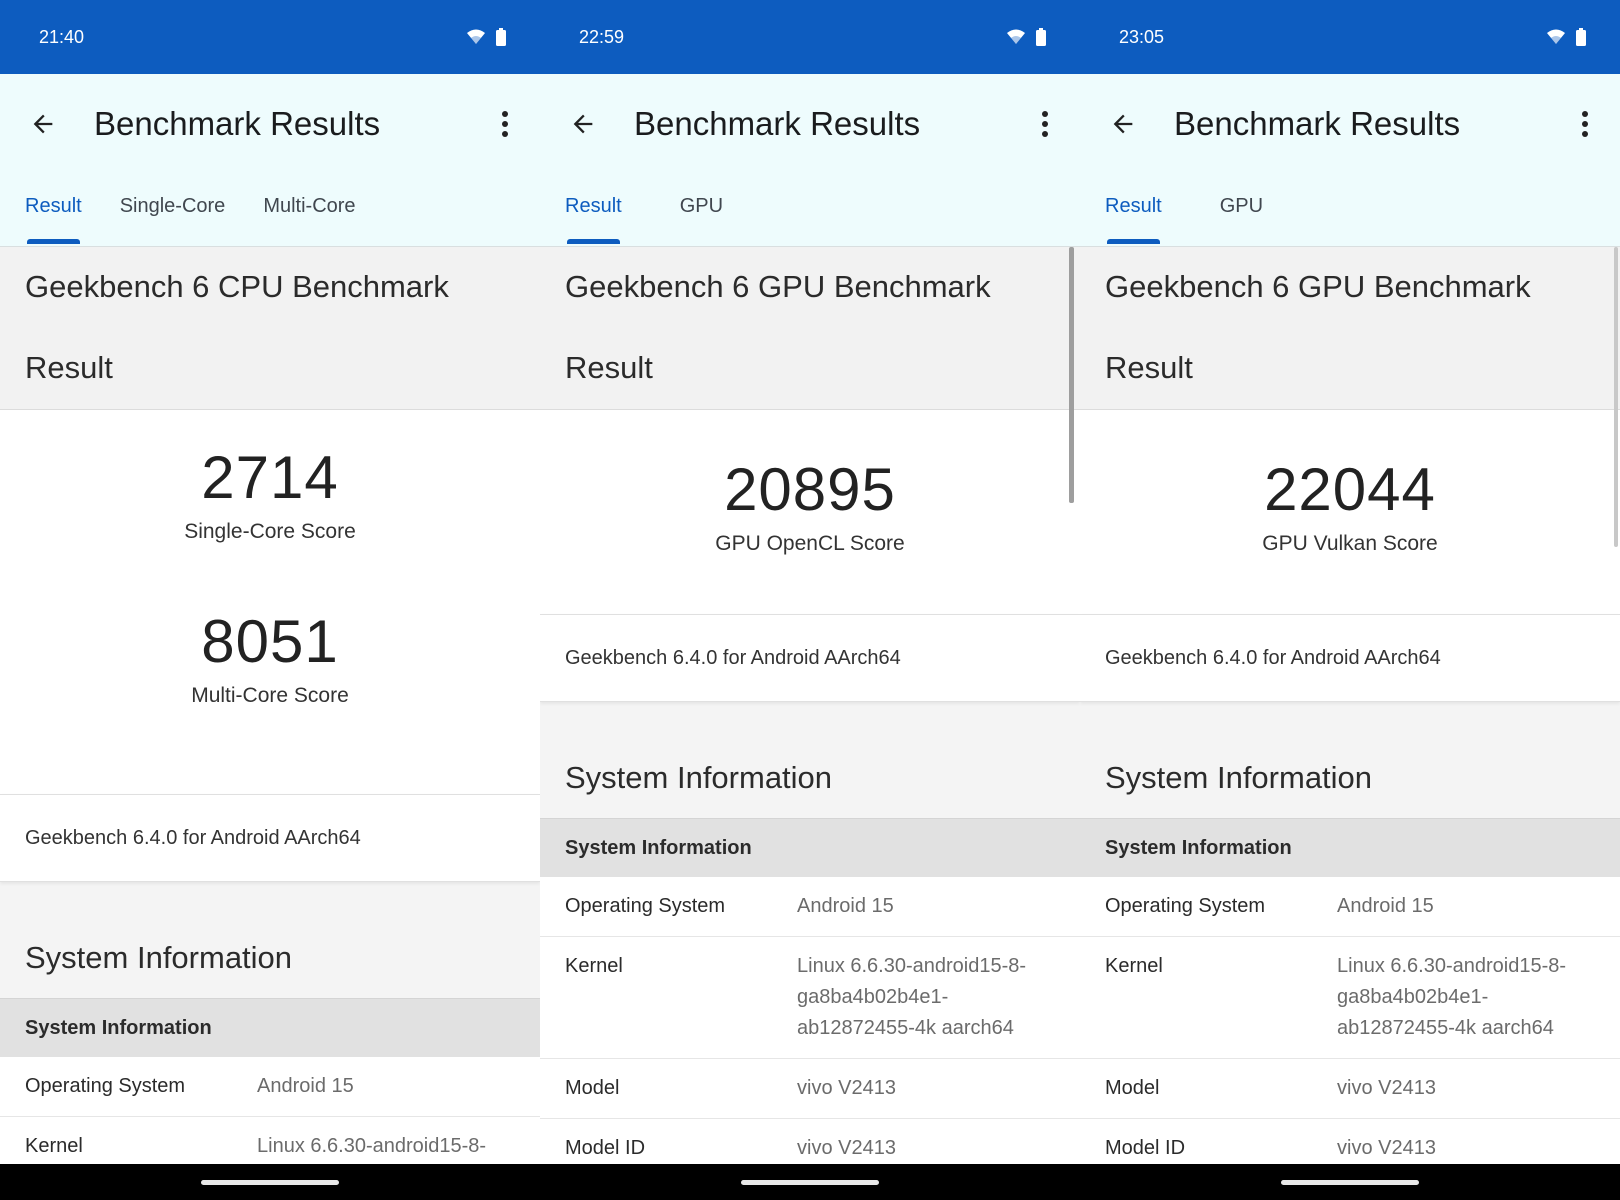  Describe the element at coordinates (810, 37) in the screenshot. I see `status-bar: 22:59` at that location.